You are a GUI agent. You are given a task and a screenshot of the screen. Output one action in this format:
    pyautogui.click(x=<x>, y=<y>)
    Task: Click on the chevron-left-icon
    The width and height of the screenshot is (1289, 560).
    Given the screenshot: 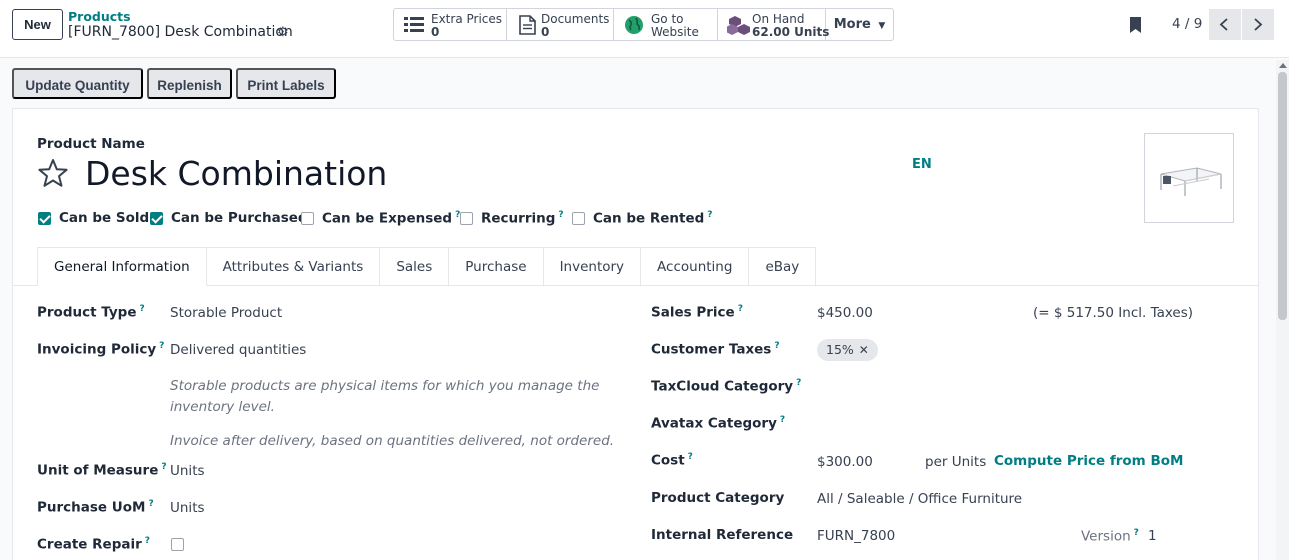 What is the action you would take?
    pyautogui.click(x=1223, y=24)
    